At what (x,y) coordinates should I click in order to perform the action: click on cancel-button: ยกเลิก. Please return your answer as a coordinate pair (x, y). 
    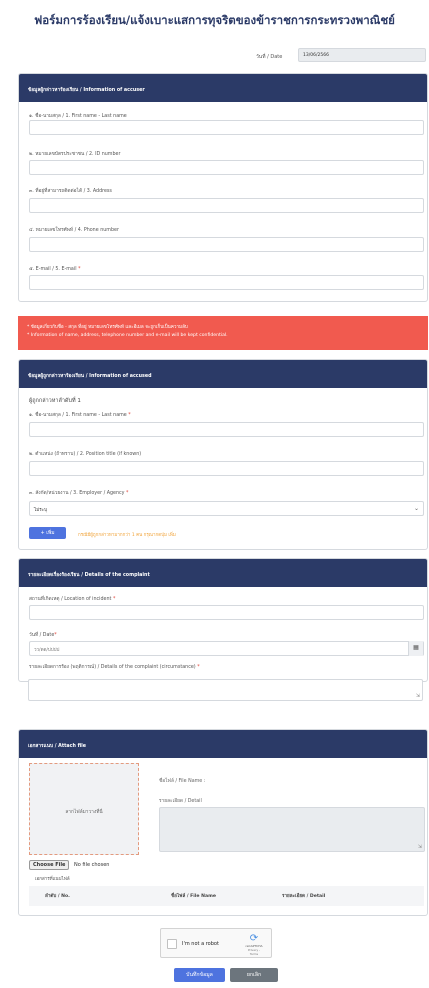
    Looking at the image, I should click on (254, 975).